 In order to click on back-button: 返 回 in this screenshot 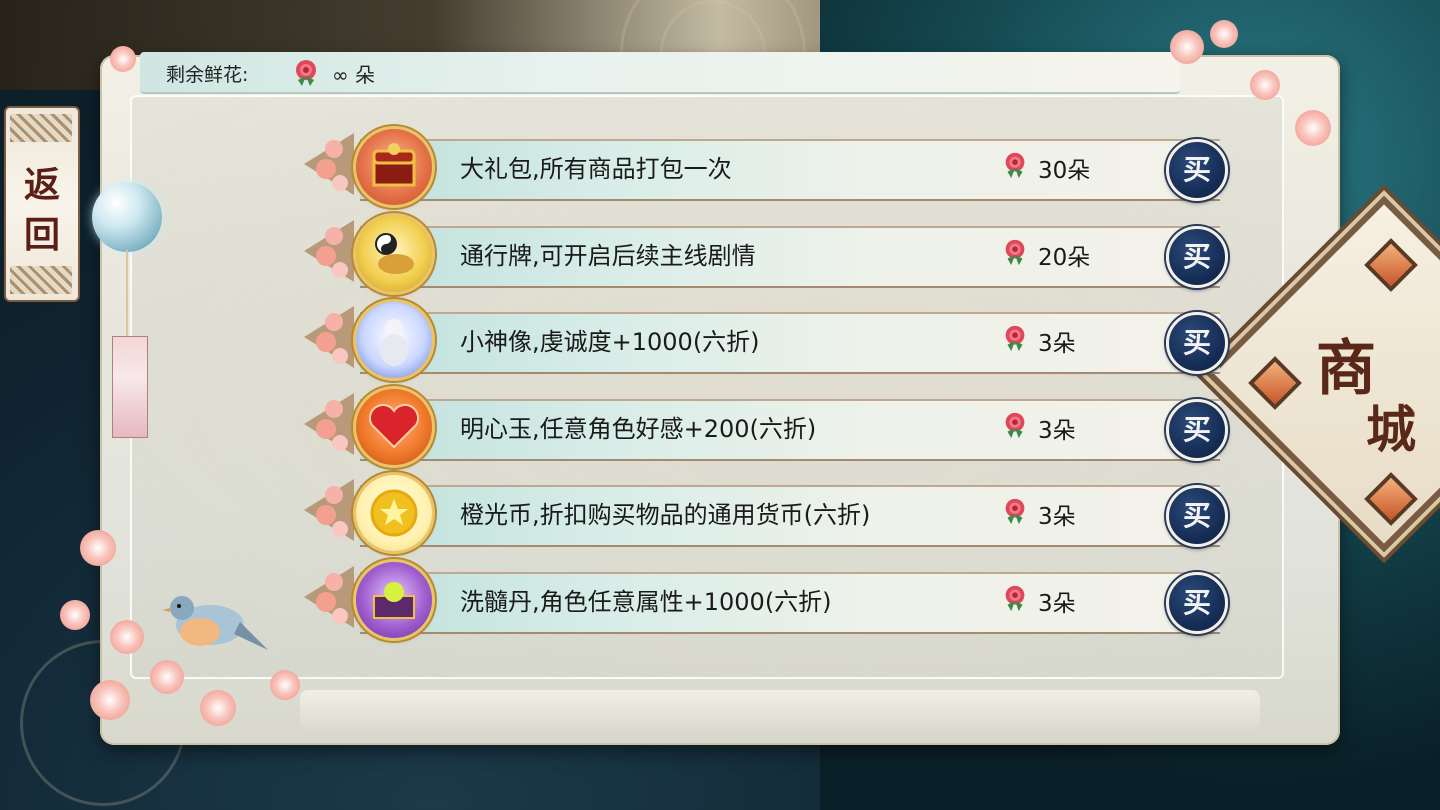, I will do `click(42, 204)`.